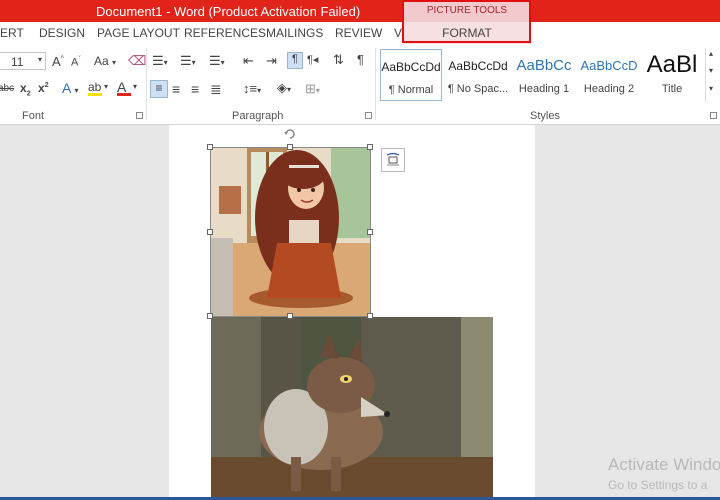  What do you see at coordinates (76, 62) in the screenshot?
I see `shrink-font-button: Aˇ` at bounding box center [76, 62].